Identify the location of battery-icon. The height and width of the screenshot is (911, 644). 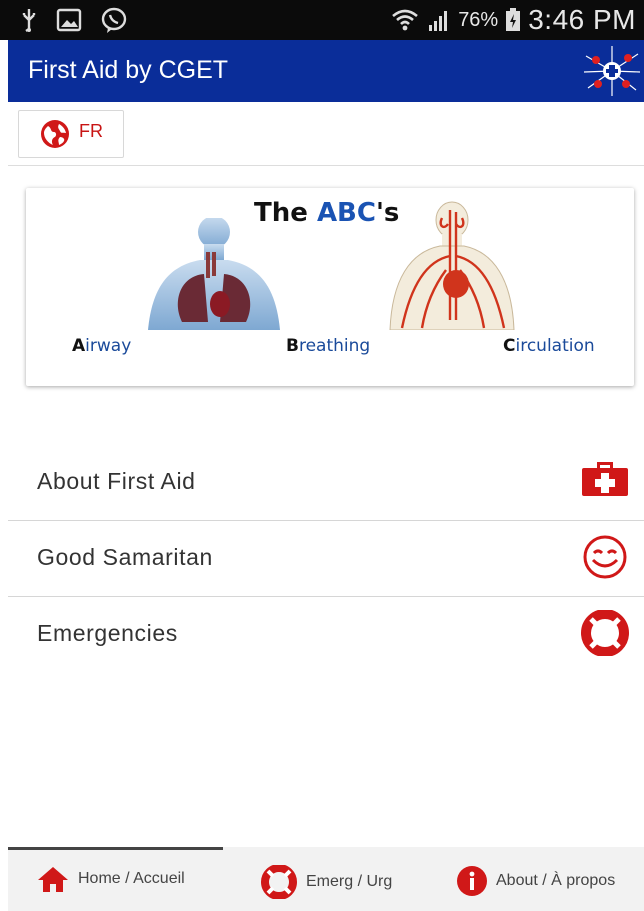
(513, 19).